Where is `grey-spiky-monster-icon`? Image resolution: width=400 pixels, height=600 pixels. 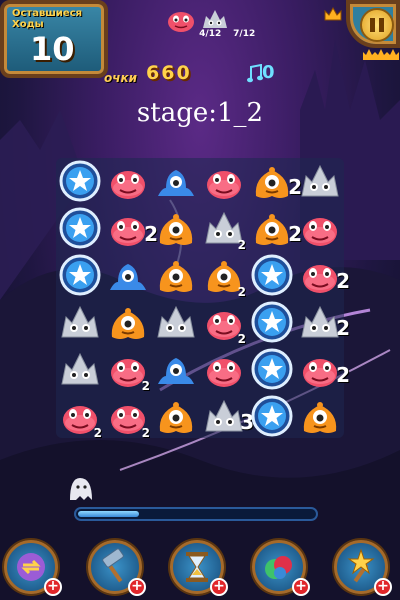 grey-spiky-monster-icon is located at coordinates (215, 19).